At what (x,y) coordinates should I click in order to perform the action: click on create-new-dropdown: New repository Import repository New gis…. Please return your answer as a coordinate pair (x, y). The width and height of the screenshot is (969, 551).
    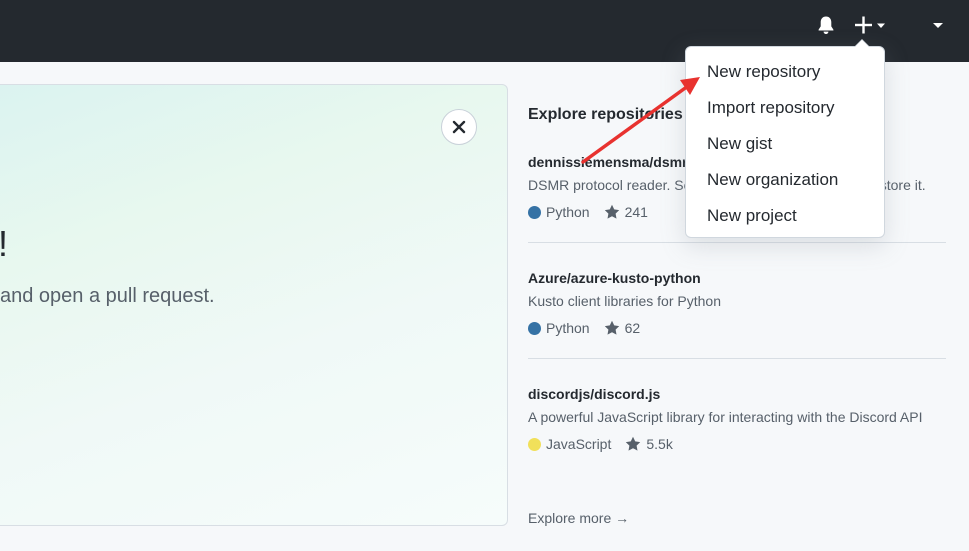
    Looking at the image, I should click on (785, 138).